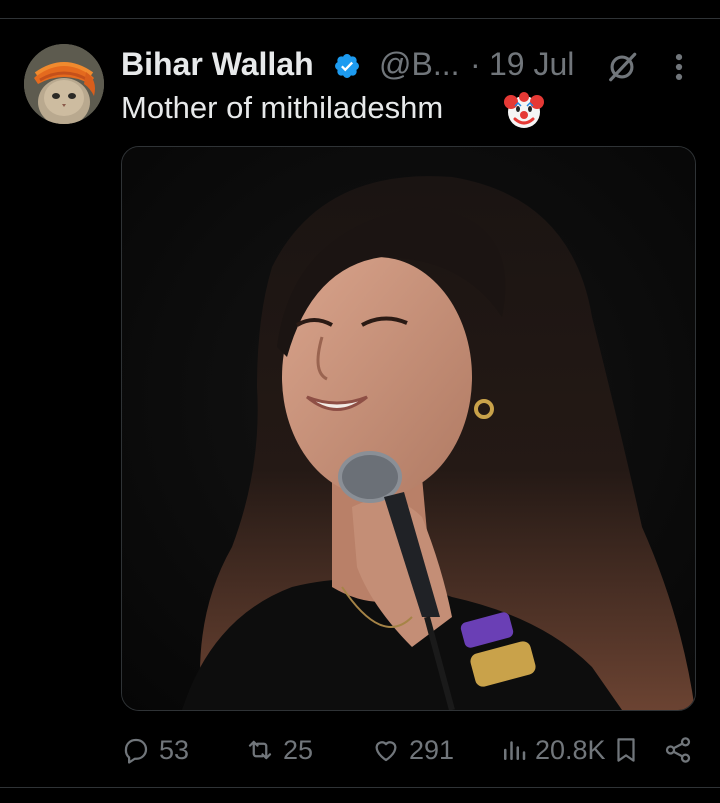 This screenshot has width=720, height=803. I want to click on avatar, so click(64, 84).